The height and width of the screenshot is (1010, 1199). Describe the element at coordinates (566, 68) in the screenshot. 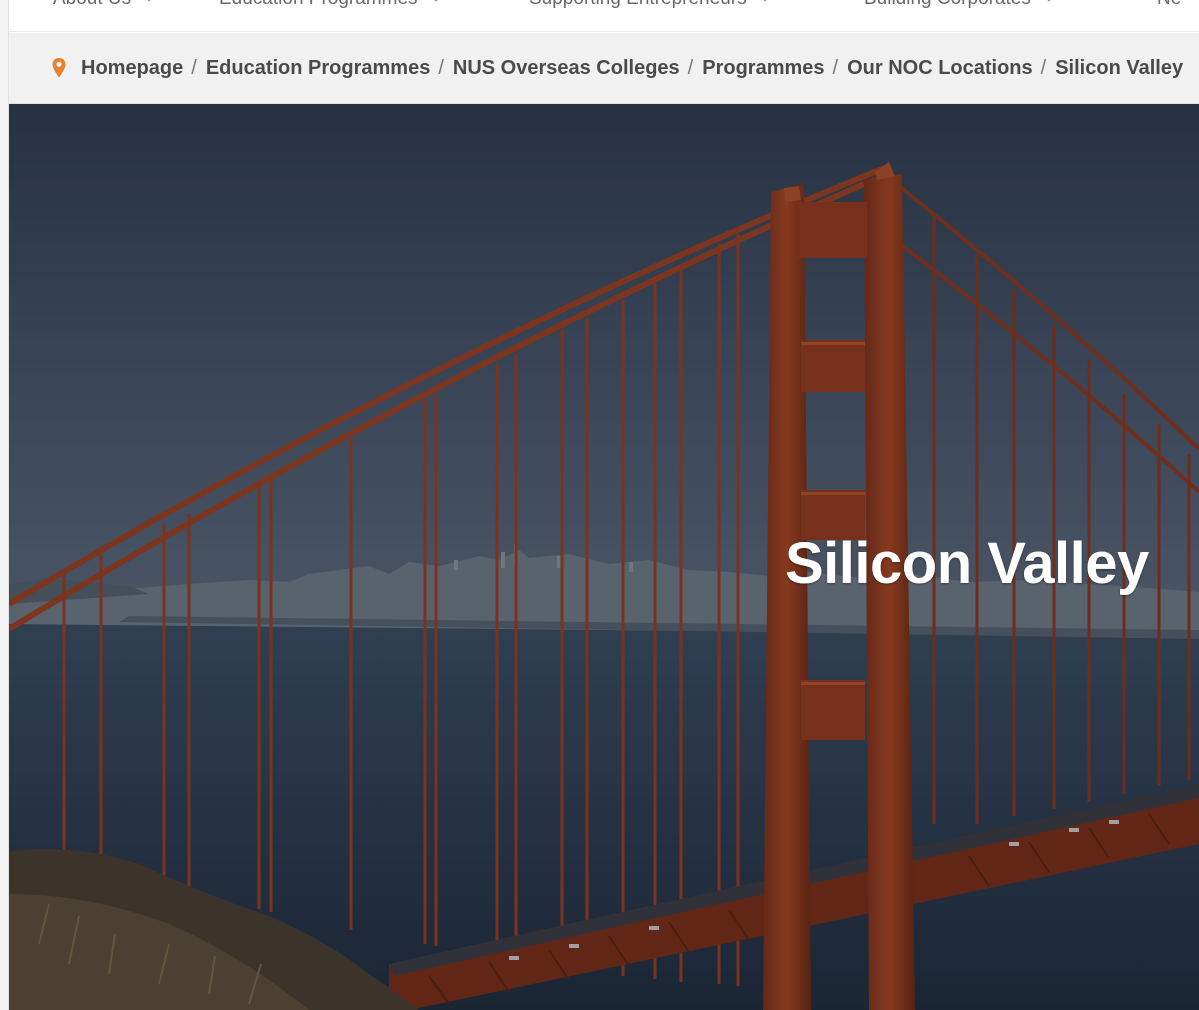

I see `breadcrumb-nus-overseas-colleges: NUS Overseas Colleges` at that location.